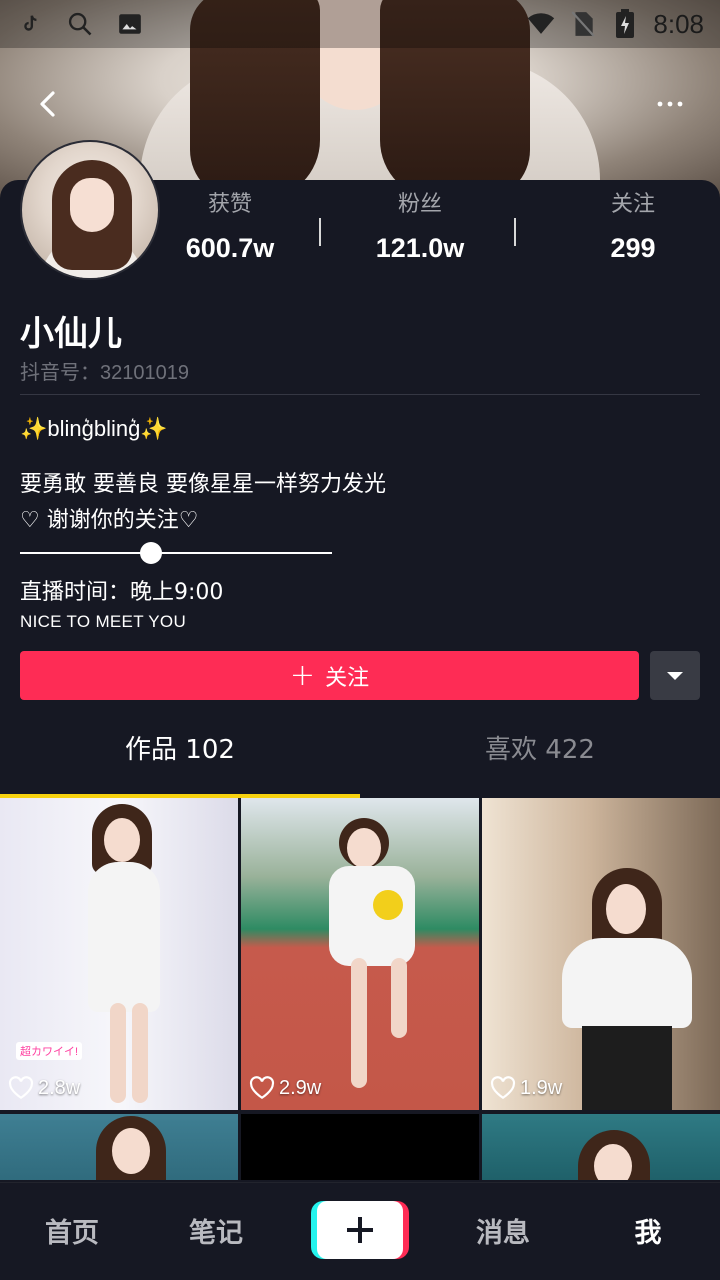 The height and width of the screenshot is (1280, 720). What do you see at coordinates (540, 750) in the screenshot?
I see `tab-likes: 喜欢 422` at bounding box center [540, 750].